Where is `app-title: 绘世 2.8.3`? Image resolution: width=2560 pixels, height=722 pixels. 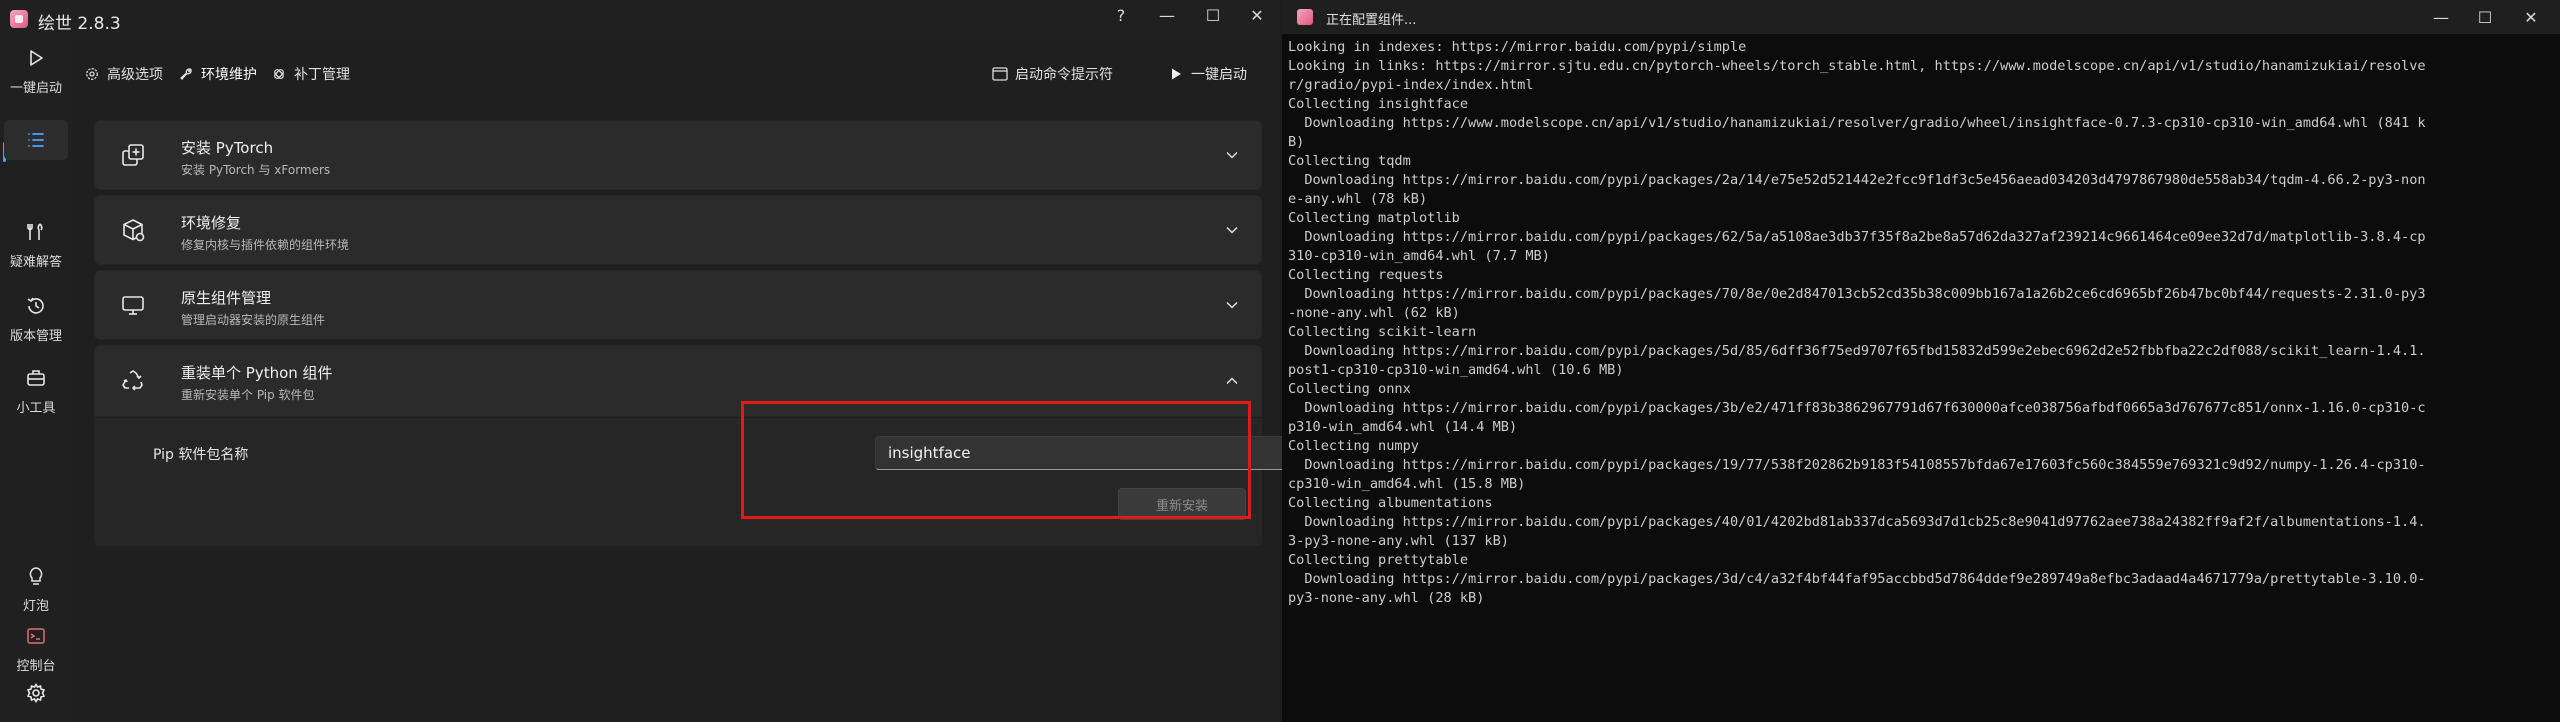
app-title: 绘世 2.8.3 is located at coordinates (79, 24).